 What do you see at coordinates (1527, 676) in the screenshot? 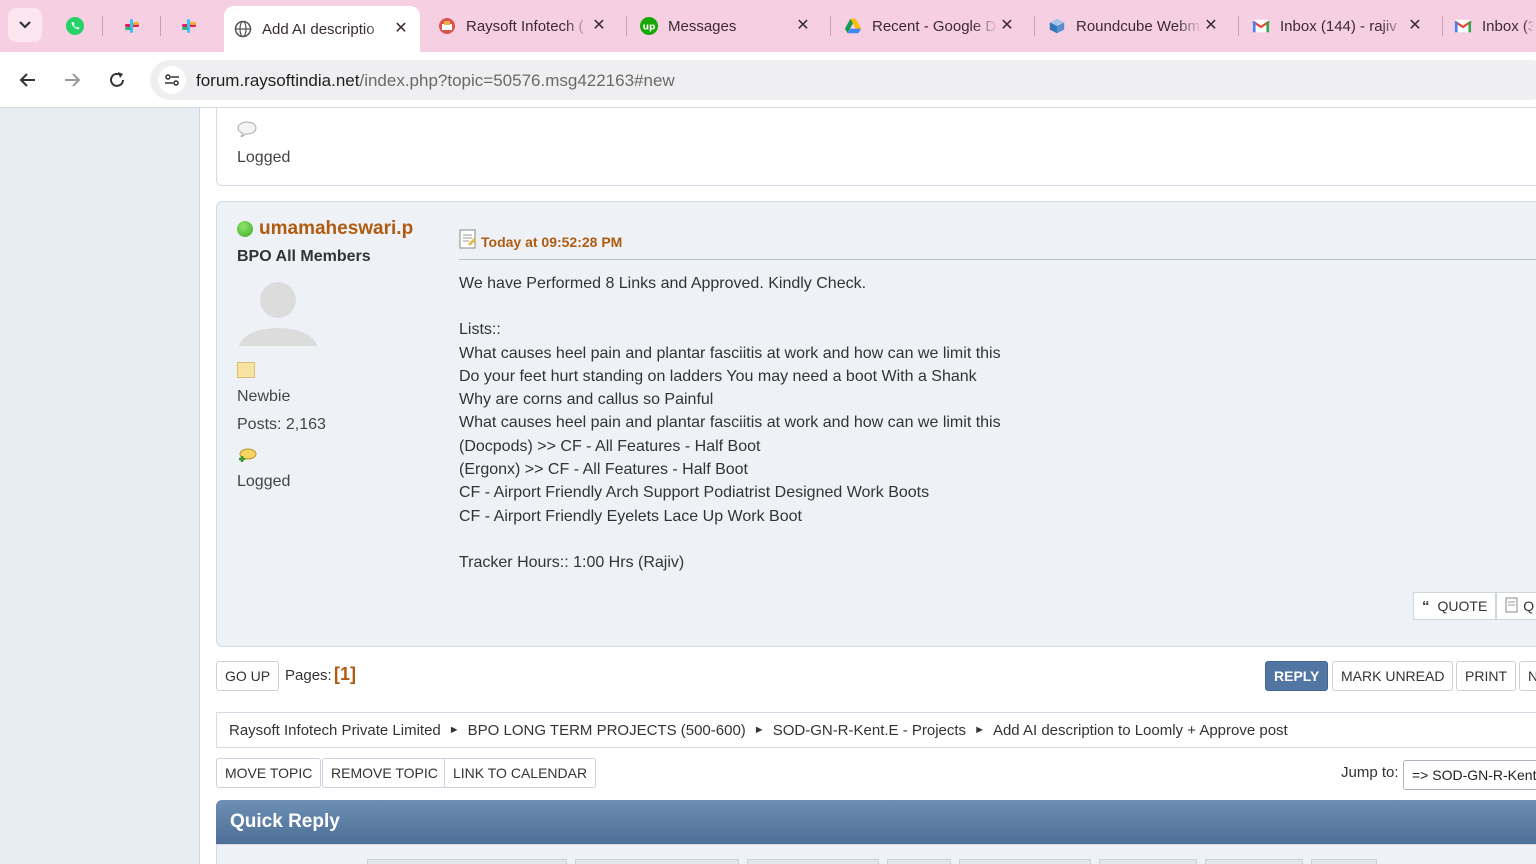
I see `more-button: N` at bounding box center [1527, 676].